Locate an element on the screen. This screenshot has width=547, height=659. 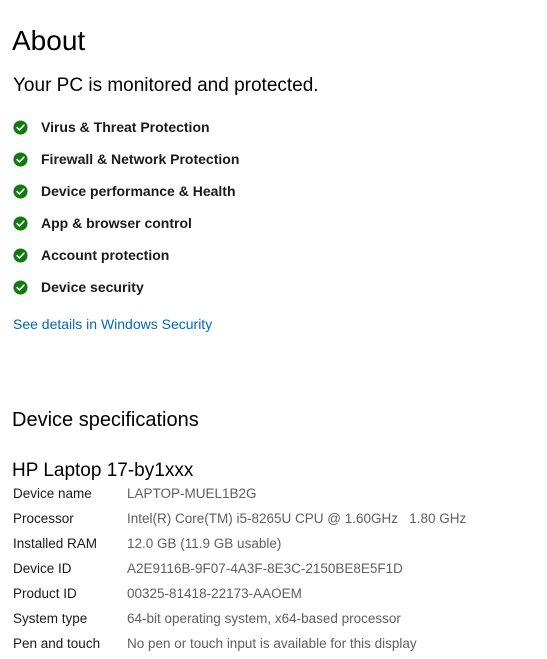
page-title: About is located at coordinates (49, 40).